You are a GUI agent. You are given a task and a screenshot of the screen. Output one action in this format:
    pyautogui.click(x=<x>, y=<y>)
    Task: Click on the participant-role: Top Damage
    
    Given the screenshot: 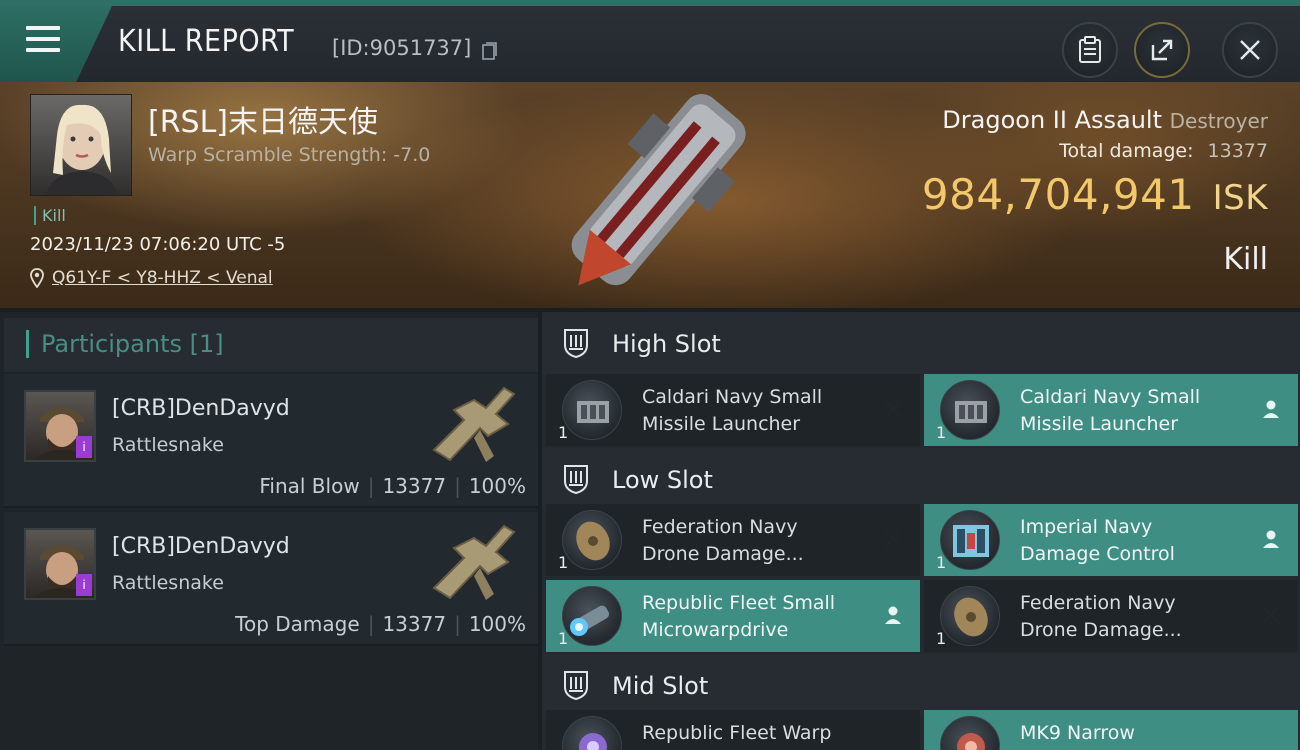 What is the action you would take?
    pyautogui.click(x=297, y=624)
    